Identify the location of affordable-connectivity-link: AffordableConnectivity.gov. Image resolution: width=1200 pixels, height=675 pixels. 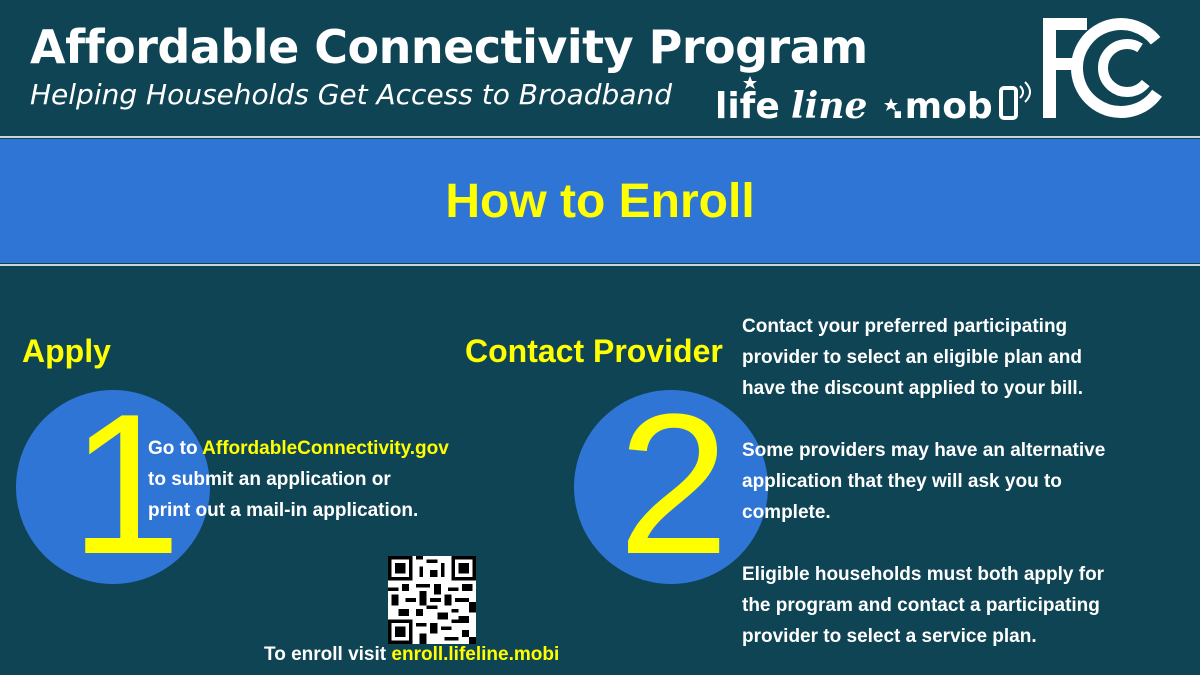
(325, 448).